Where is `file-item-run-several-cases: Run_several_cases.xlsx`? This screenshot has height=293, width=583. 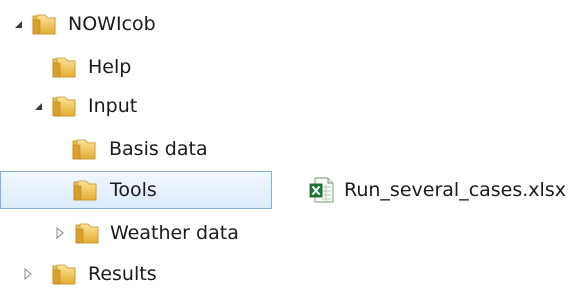 file-item-run-several-cases: Run_several_cases.xlsx is located at coordinates (437, 190).